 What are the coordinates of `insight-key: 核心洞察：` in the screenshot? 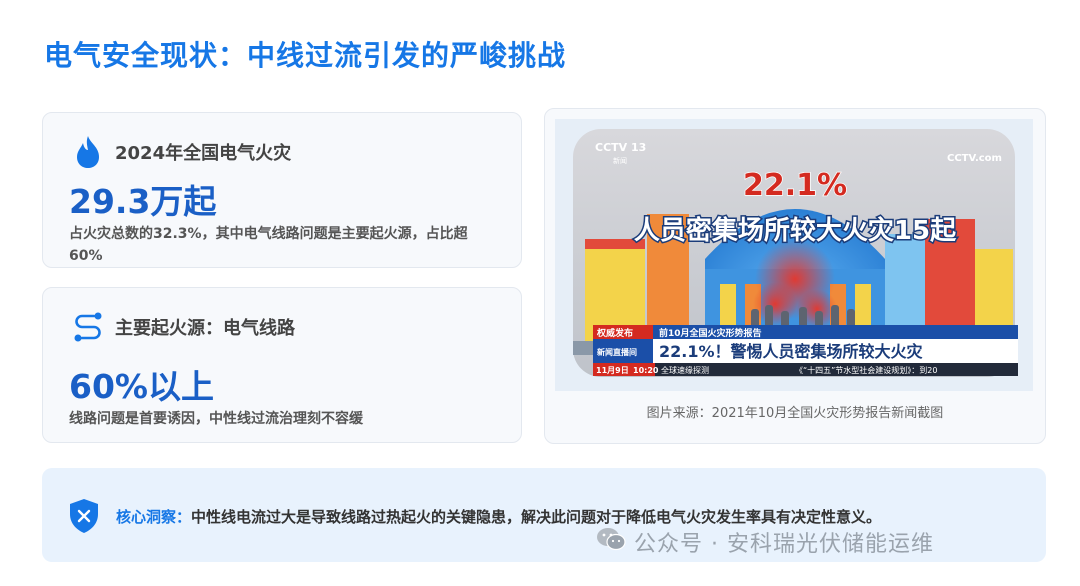 It's located at (154, 517).